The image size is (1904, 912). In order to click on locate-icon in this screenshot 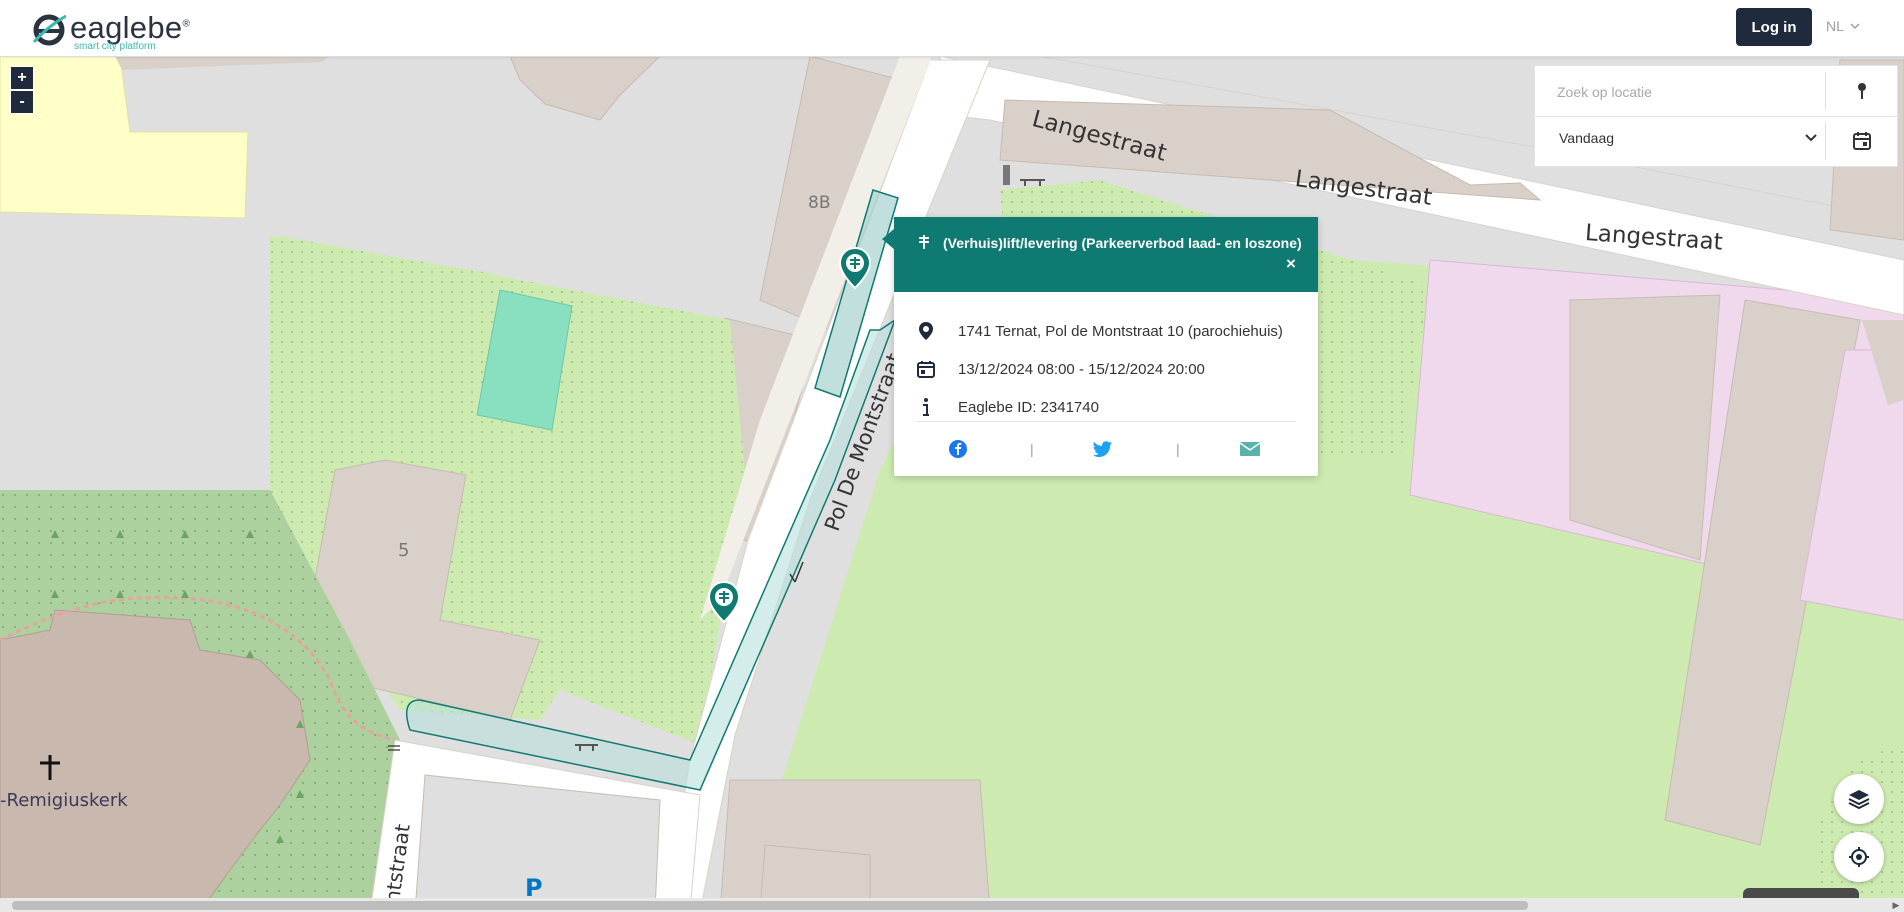, I will do `click(1859, 857)`.